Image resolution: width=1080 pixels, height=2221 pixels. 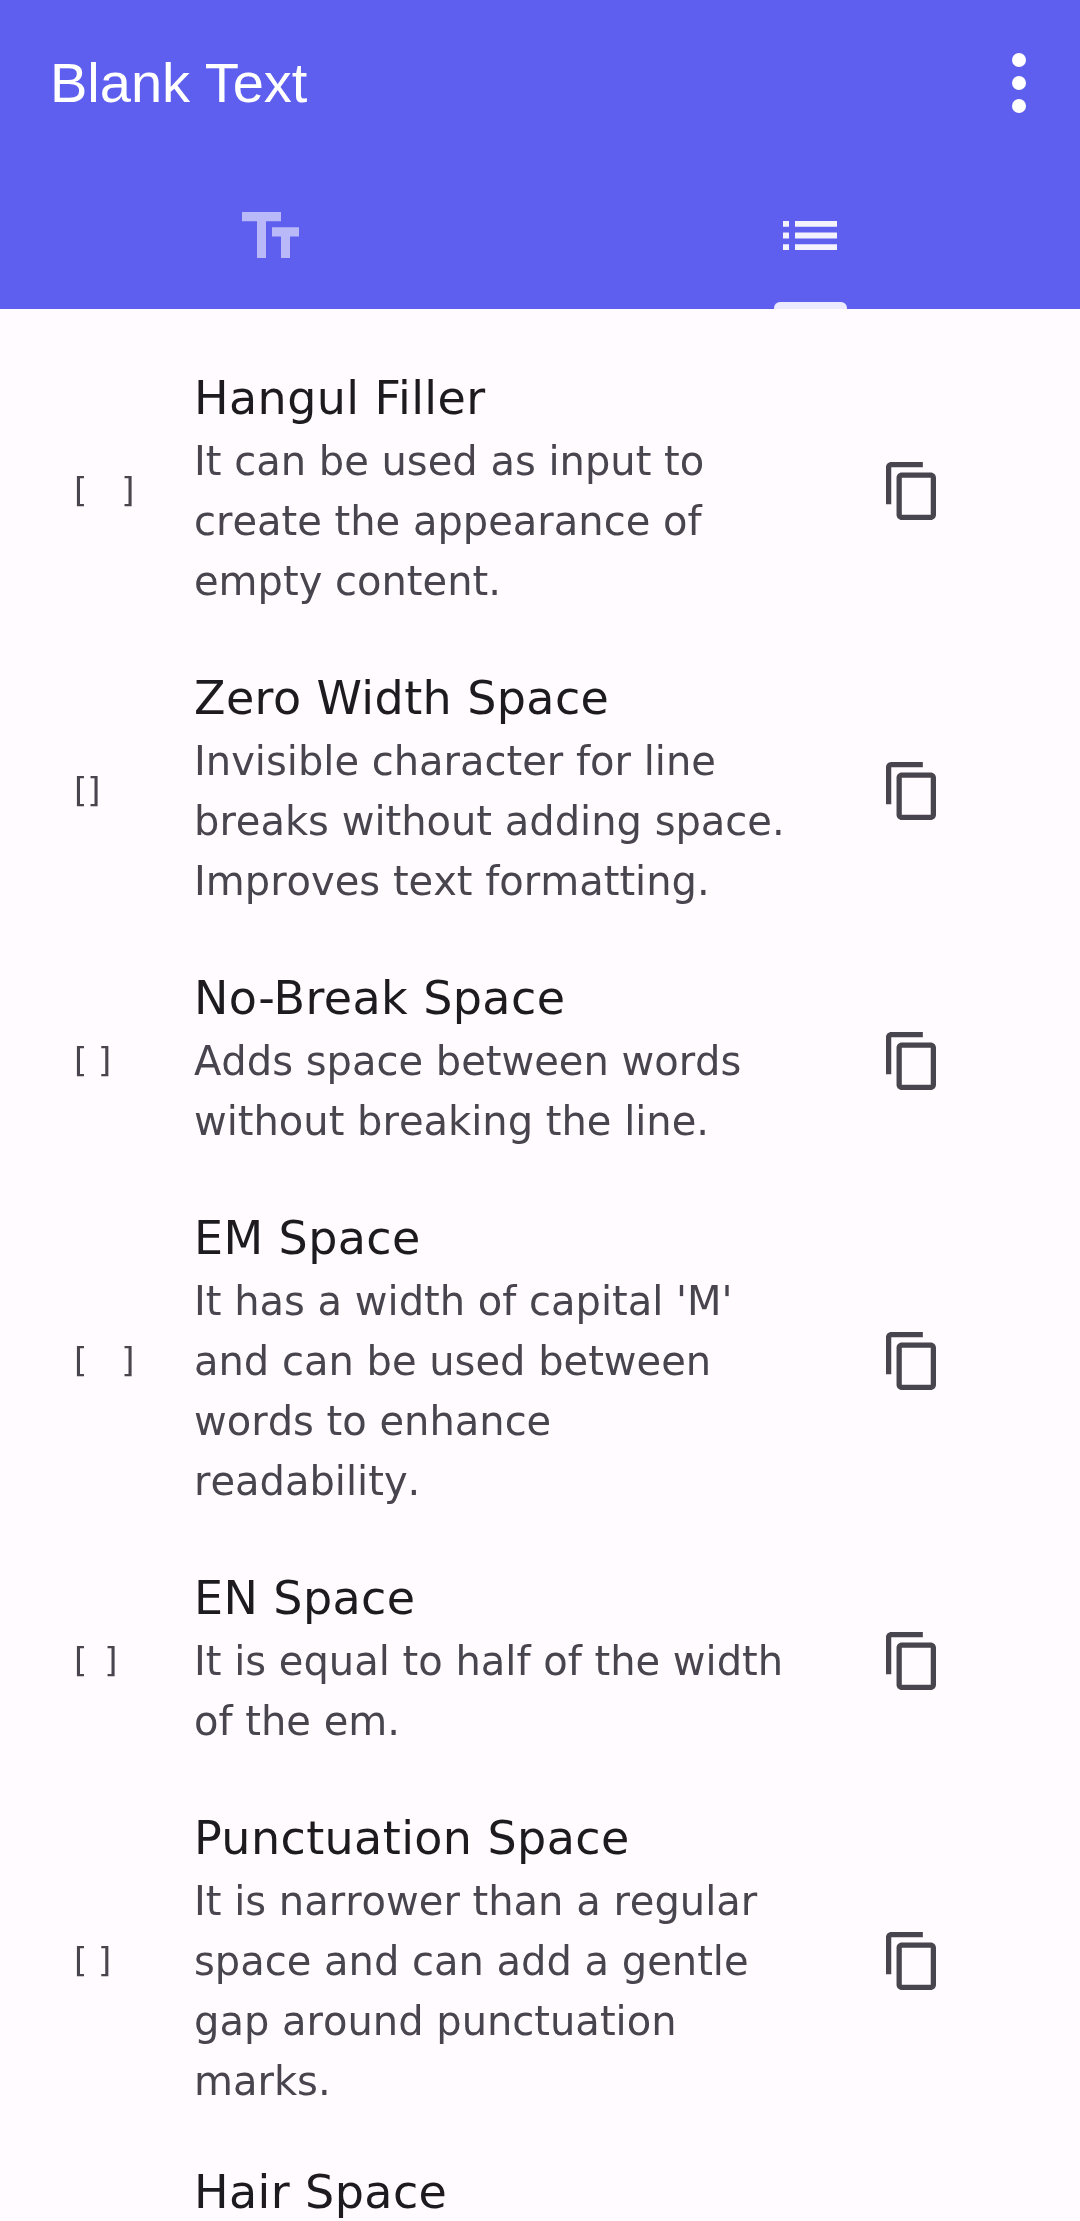 What do you see at coordinates (308, 1238) in the screenshot?
I see `item-title: EM Space` at bounding box center [308, 1238].